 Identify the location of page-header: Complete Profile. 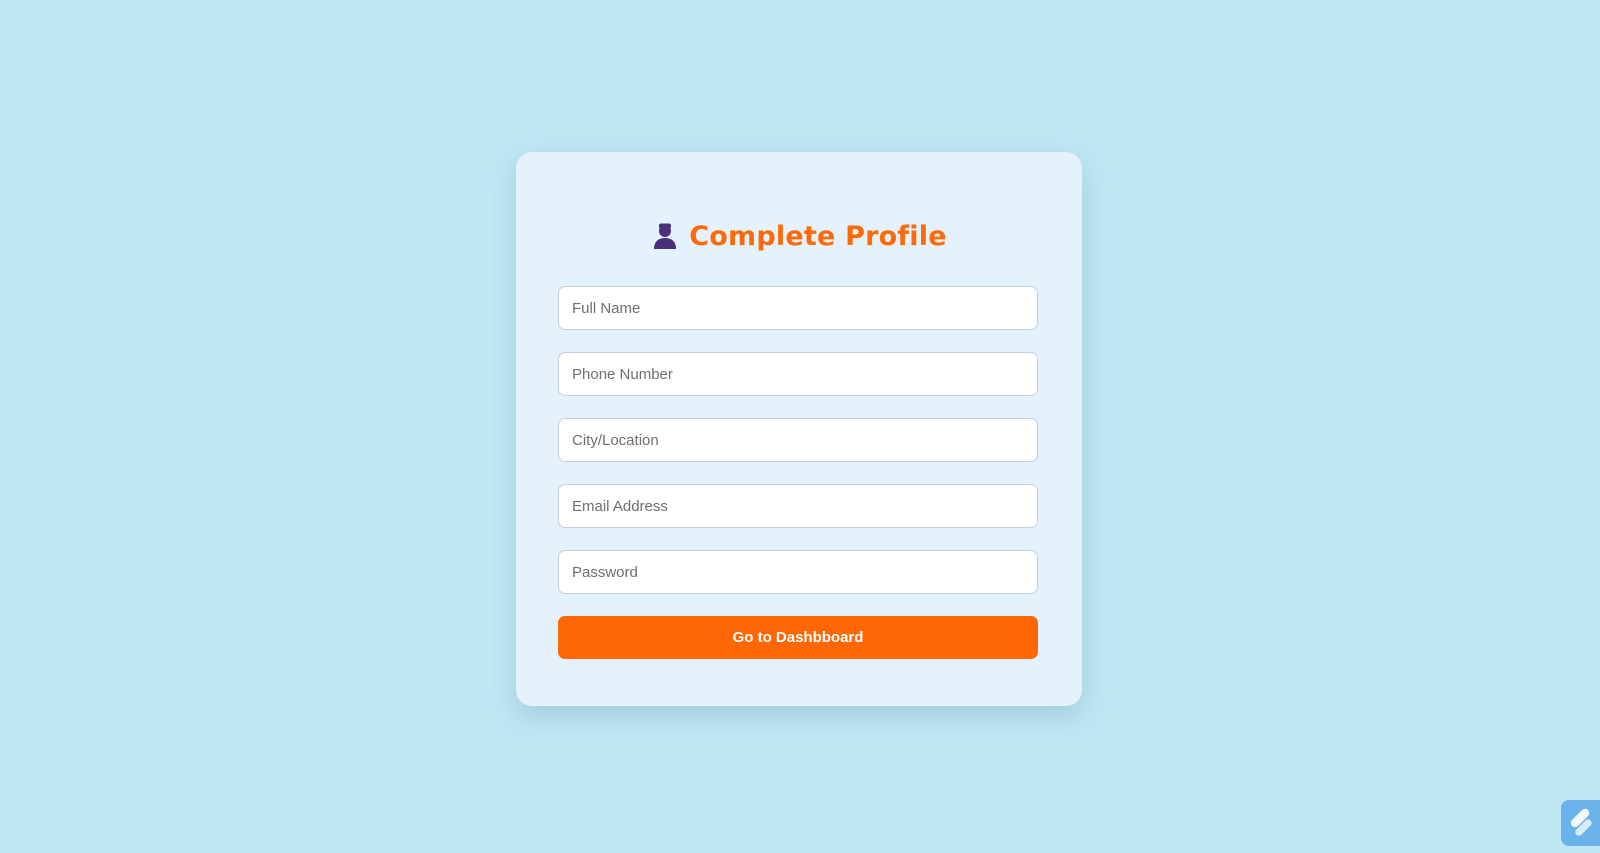
(799, 236).